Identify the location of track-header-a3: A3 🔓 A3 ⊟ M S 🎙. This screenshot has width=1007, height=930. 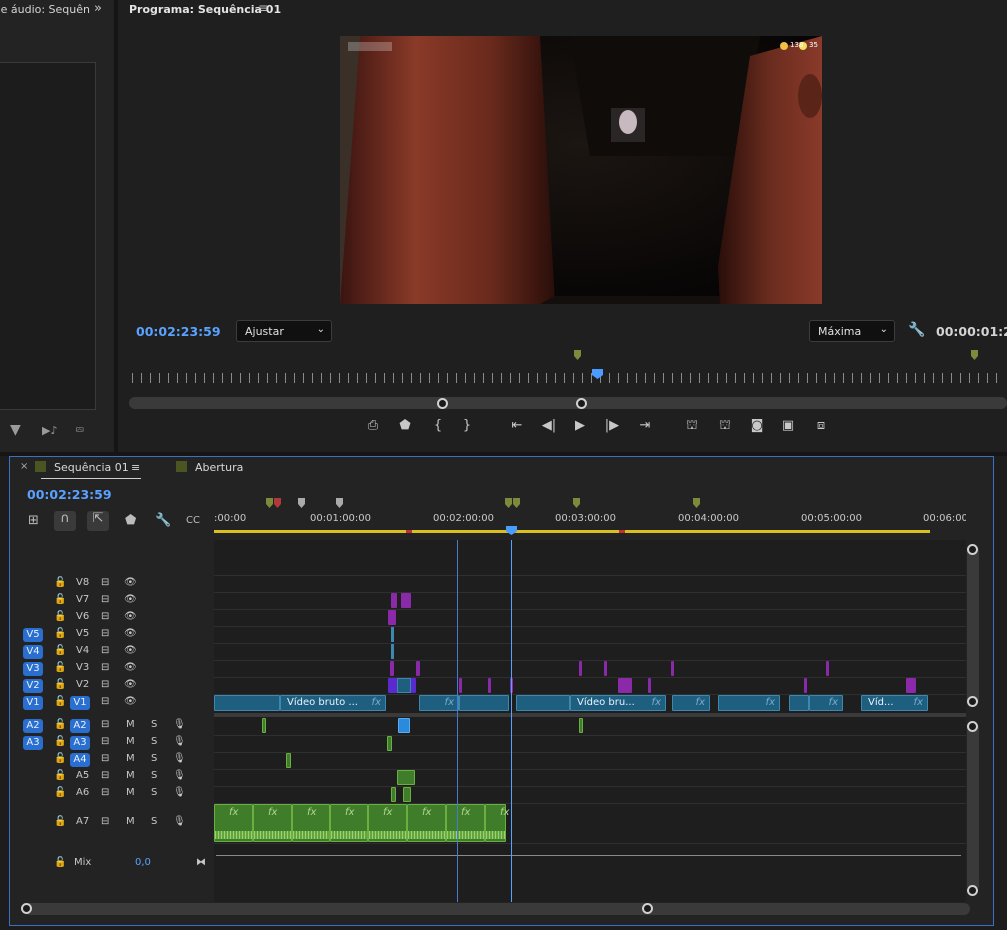
(112, 743).